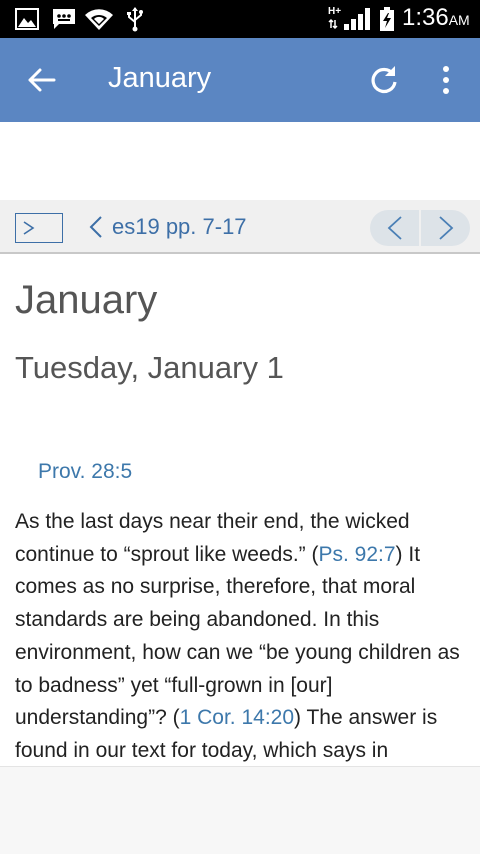  I want to click on expand-panel-button, so click(39, 228).